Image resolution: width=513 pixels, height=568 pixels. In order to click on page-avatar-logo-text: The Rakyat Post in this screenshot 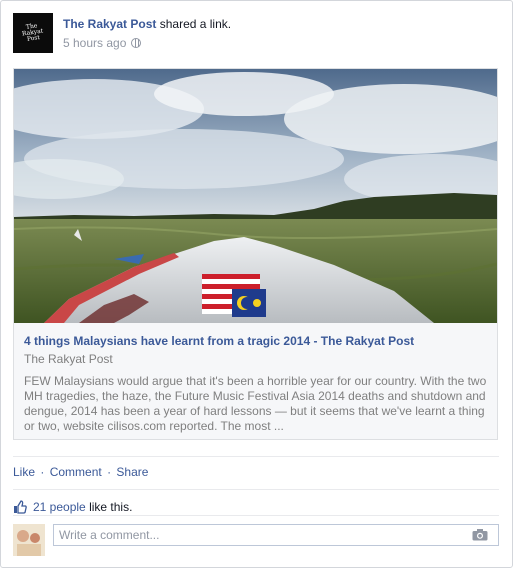, I will do `click(32, 32)`.